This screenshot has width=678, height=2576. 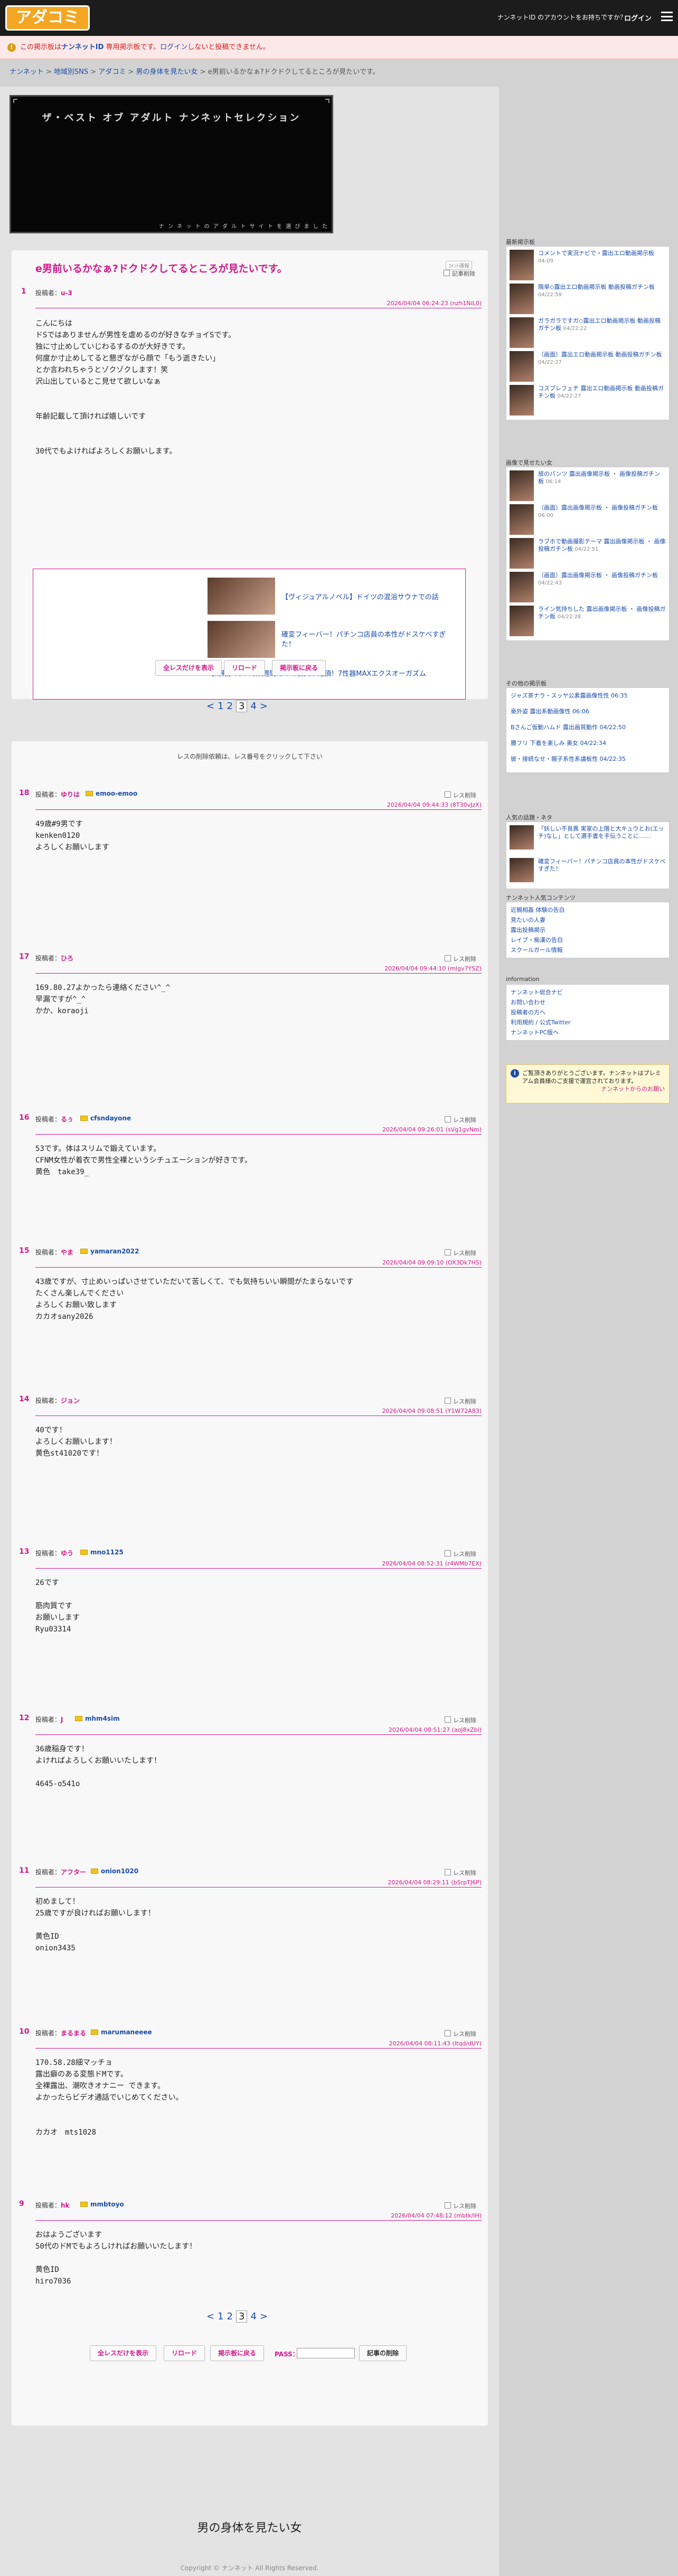 What do you see at coordinates (167, 72) in the screenshot?
I see `breadcrumb-item: 男の身体を見たい女` at bounding box center [167, 72].